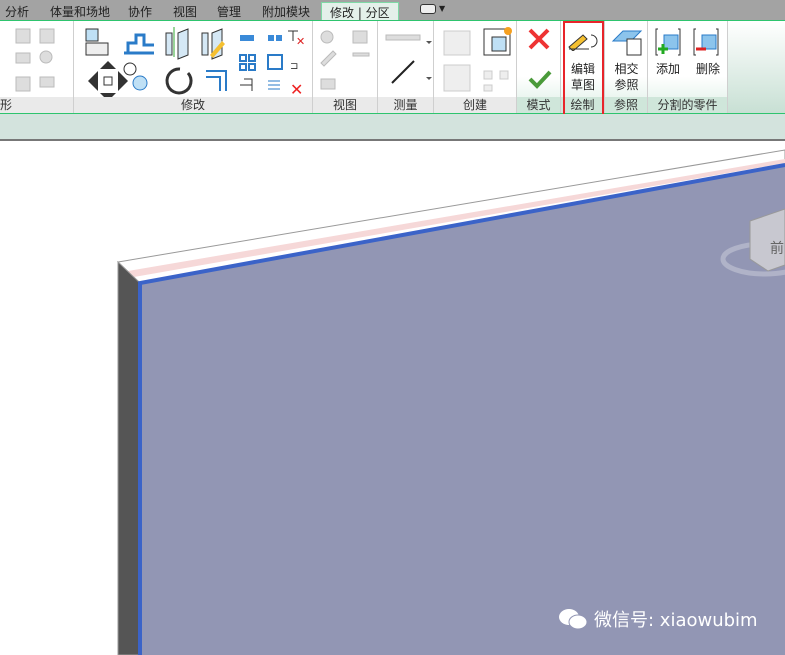 This screenshot has width=785, height=655. What do you see at coordinates (668, 42) in the screenshot?
I see `add-part-icon` at bounding box center [668, 42].